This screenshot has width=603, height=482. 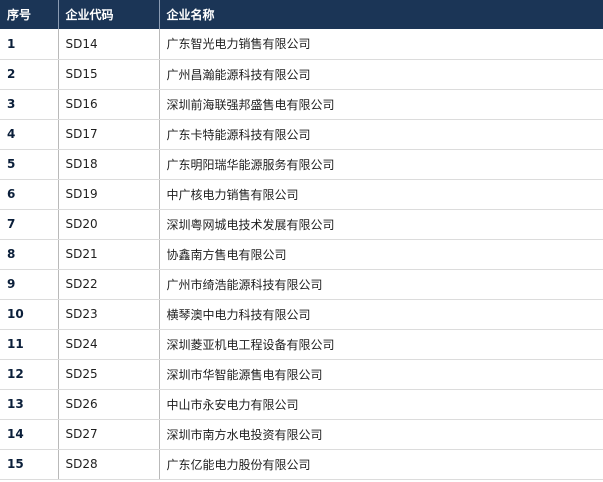 I want to click on serial-number-cell: 6, so click(x=29, y=194).